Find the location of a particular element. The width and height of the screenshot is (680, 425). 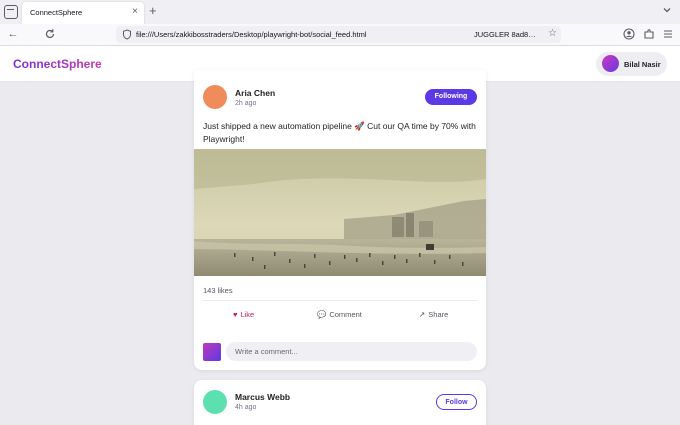

shield-icon is located at coordinates (127, 34).